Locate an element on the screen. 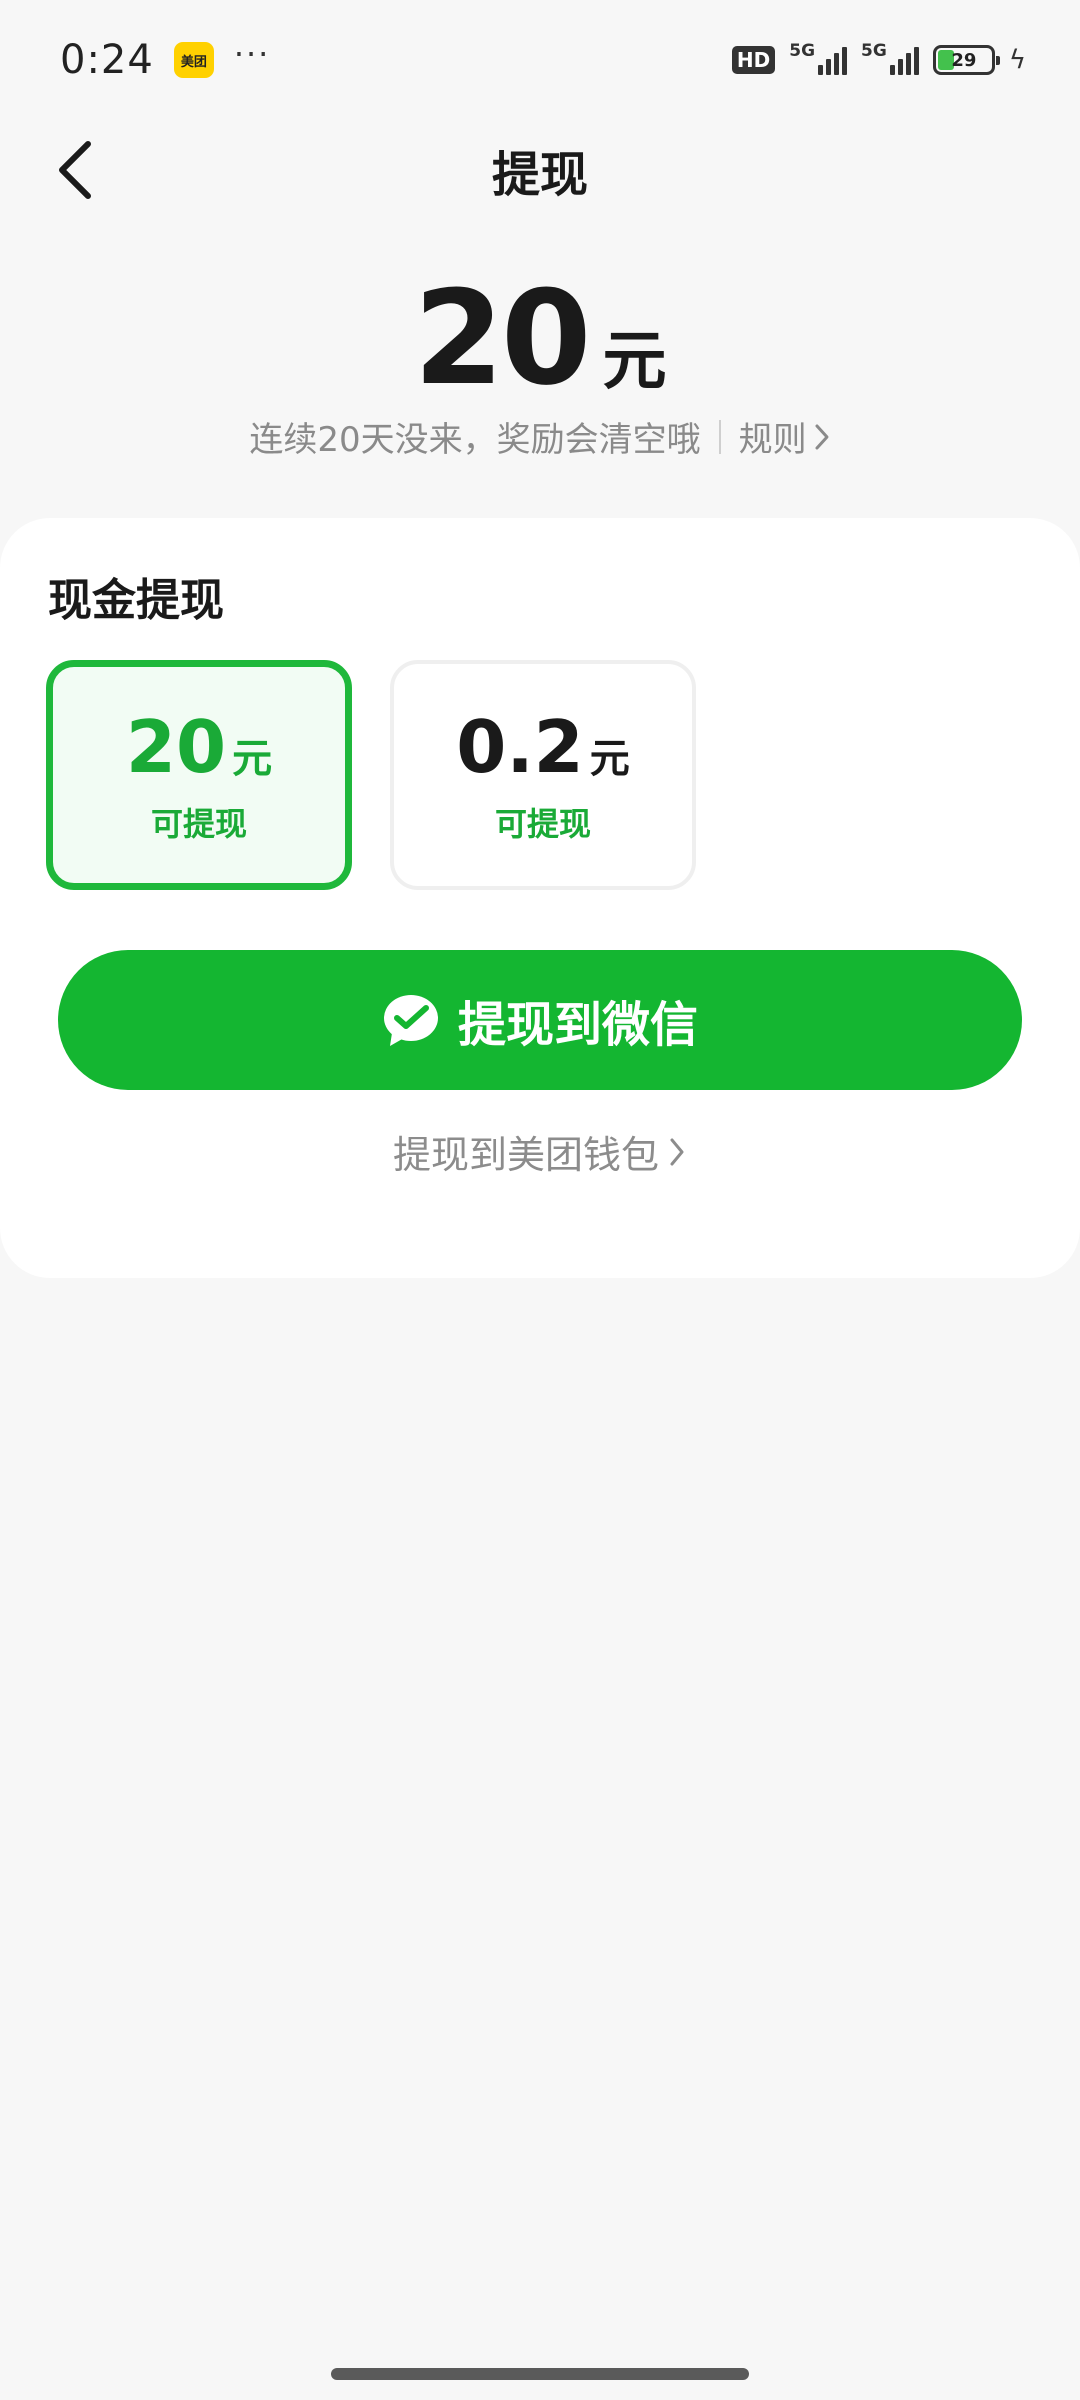  expiry-notice-text: 连续20天没来，奖励会清空哦 is located at coordinates (475, 440).